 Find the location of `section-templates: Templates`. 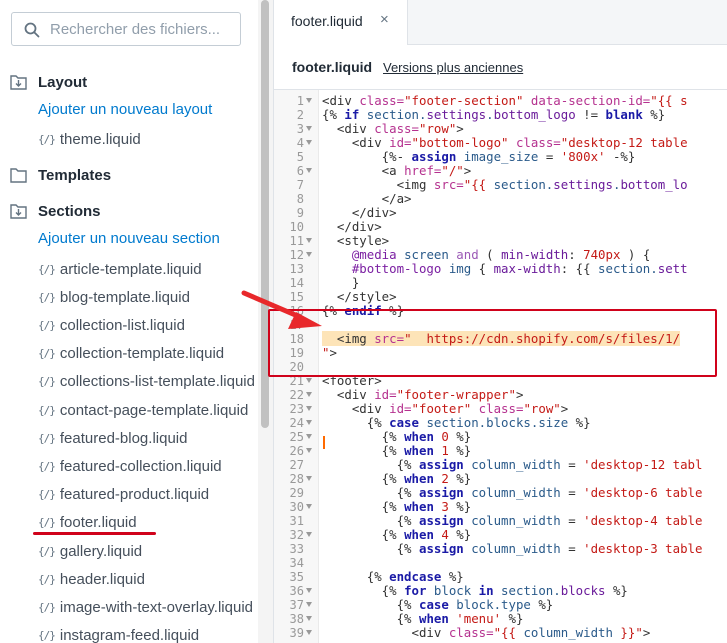

section-templates: Templates is located at coordinates (60, 175).